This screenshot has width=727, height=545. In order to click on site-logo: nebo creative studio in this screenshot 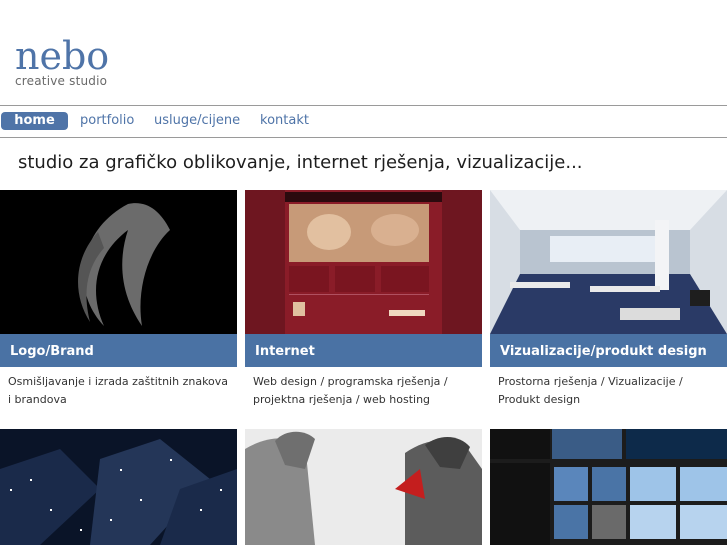, I will do `click(62, 61)`.